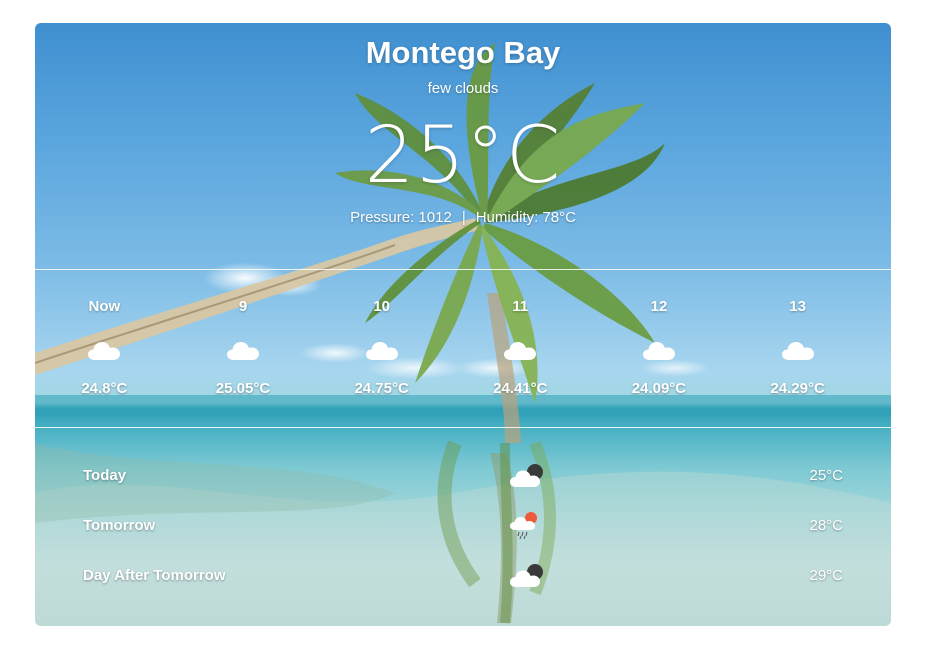 This screenshot has width=927, height=654. What do you see at coordinates (105, 475) in the screenshot?
I see `day-label: Today` at bounding box center [105, 475].